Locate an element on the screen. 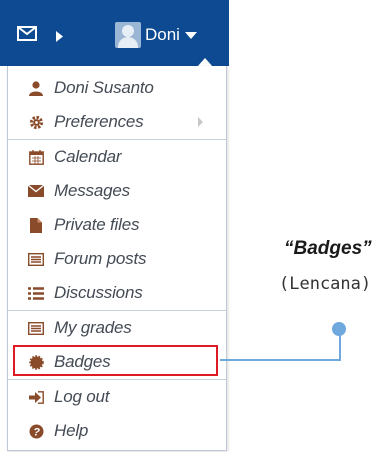  caret-right-icon is located at coordinates (60, 38).